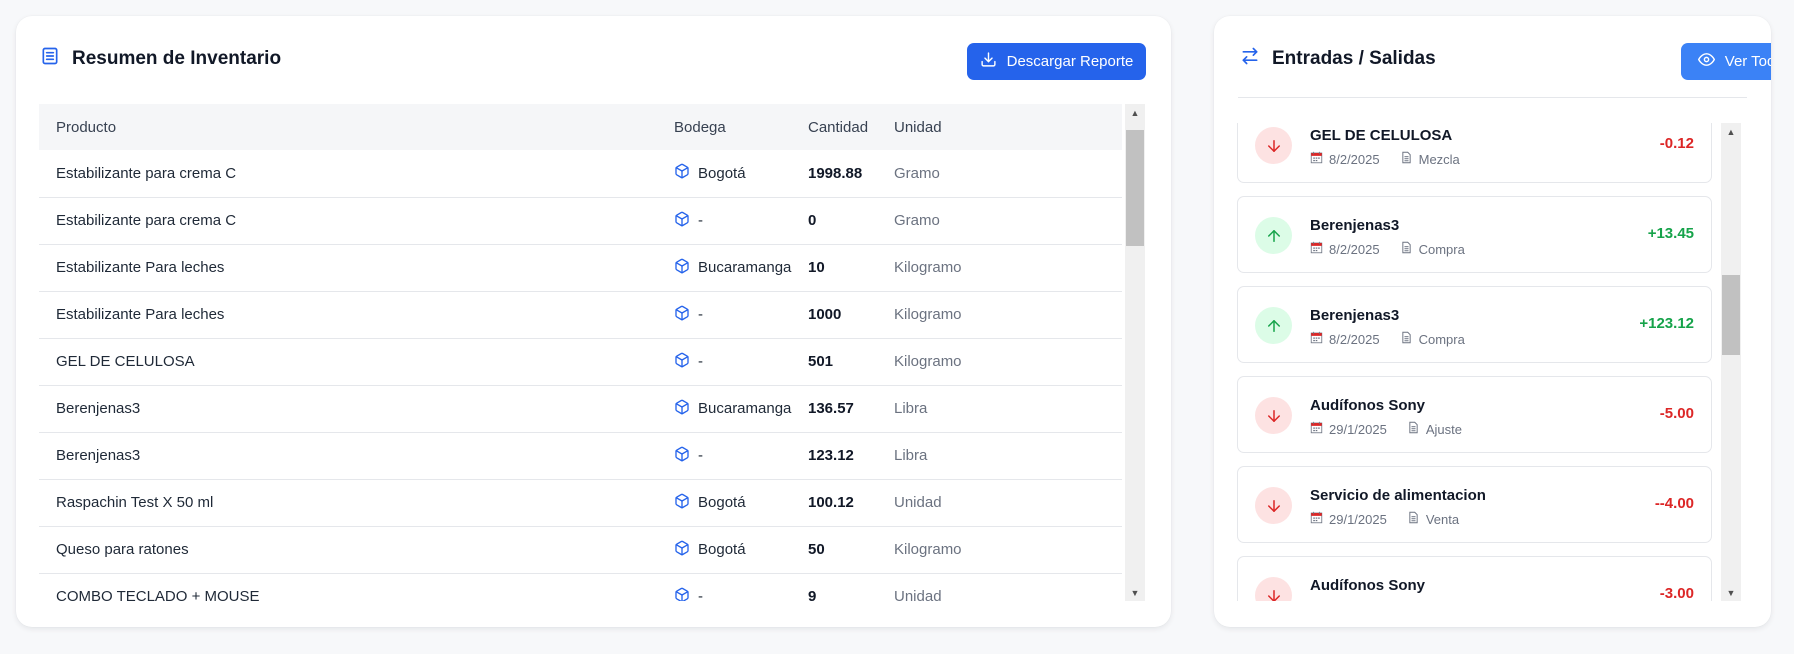  What do you see at coordinates (988, 61) in the screenshot?
I see `download-icon` at bounding box center [988, 61].